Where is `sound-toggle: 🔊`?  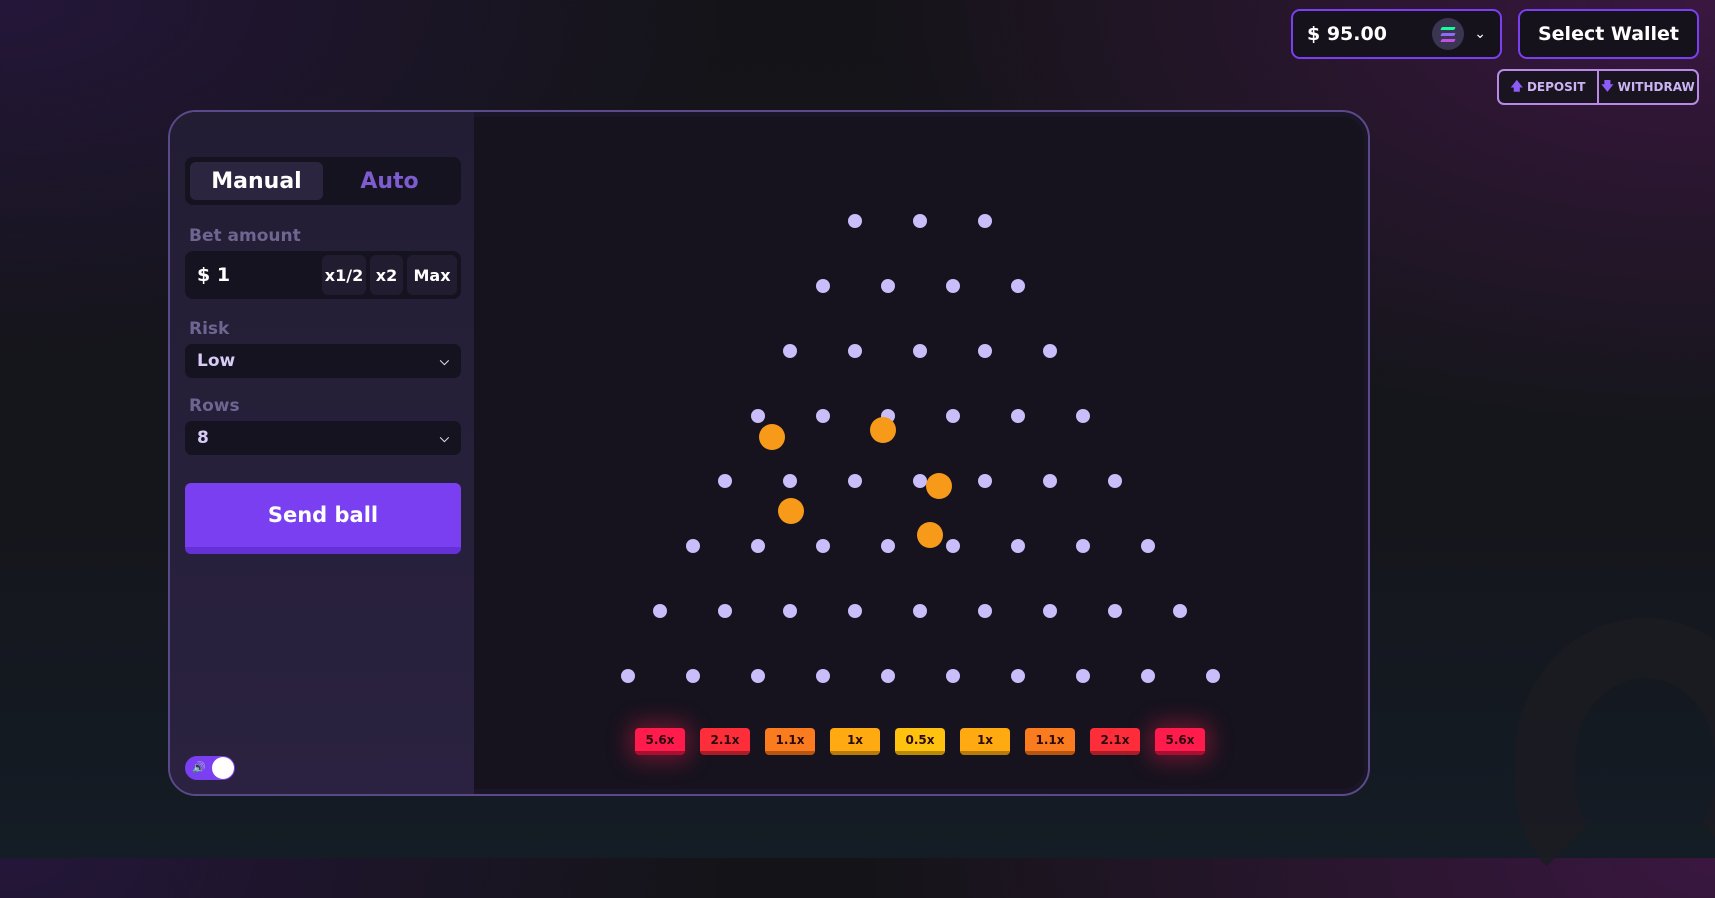
sound-toggle: 🔊 is located at coordinates (210, 768).